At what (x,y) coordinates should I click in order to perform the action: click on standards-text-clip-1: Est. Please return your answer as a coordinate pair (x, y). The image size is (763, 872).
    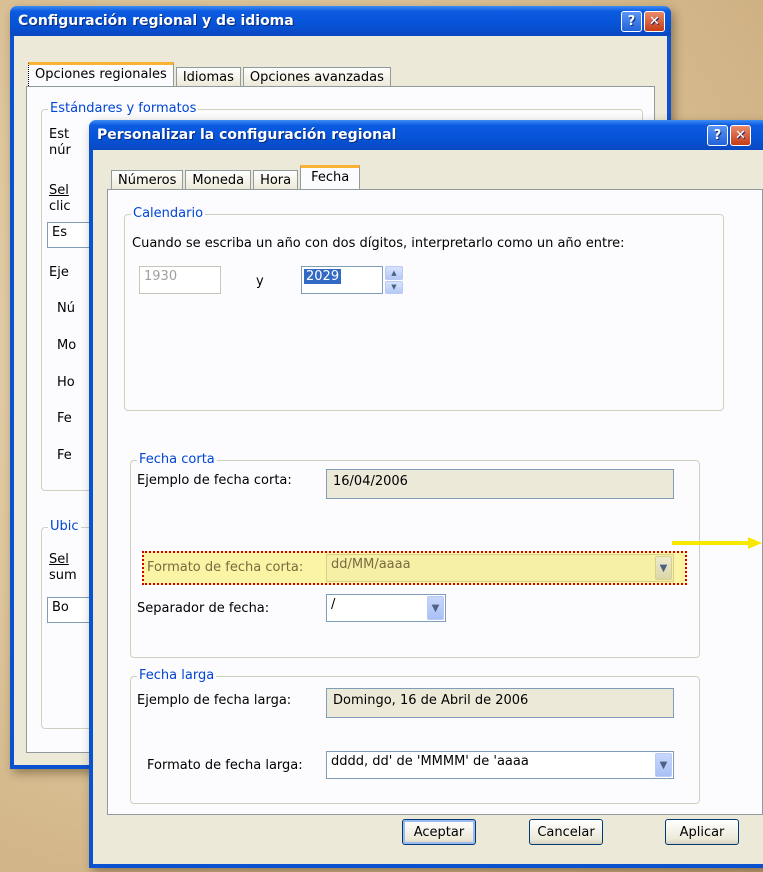
    Looking at the image, I should click on (59, 134).